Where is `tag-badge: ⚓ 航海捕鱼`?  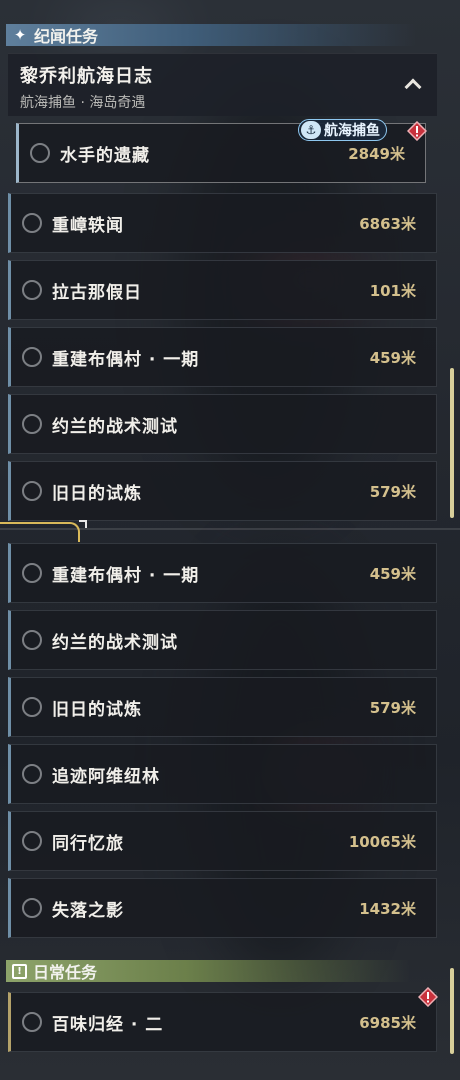 tag-badge: ⚓ 航海捕鱼 is located at coordinates (342, 130).